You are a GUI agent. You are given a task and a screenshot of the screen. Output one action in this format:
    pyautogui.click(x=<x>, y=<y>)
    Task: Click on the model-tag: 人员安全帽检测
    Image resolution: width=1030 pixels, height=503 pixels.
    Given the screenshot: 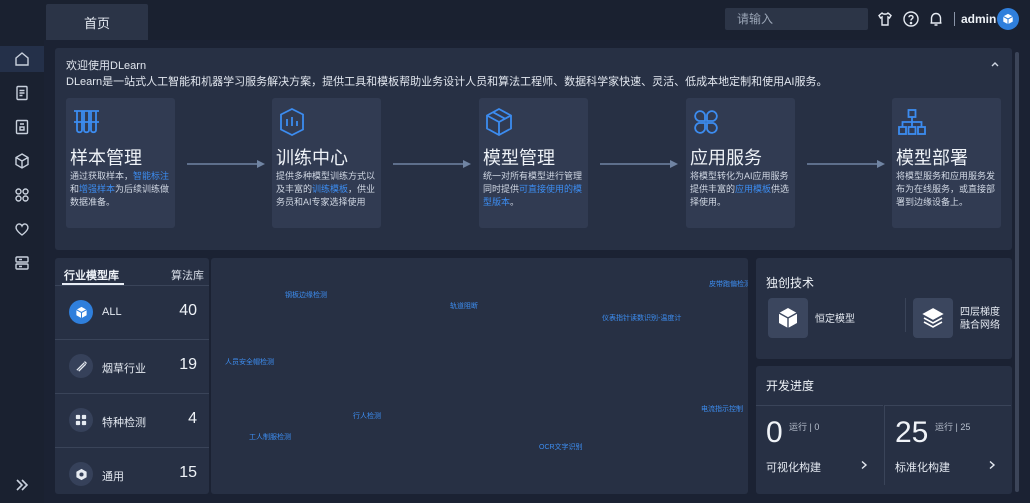 What is the action you would take?
    pyautogui.click(x=249, y=362)
    